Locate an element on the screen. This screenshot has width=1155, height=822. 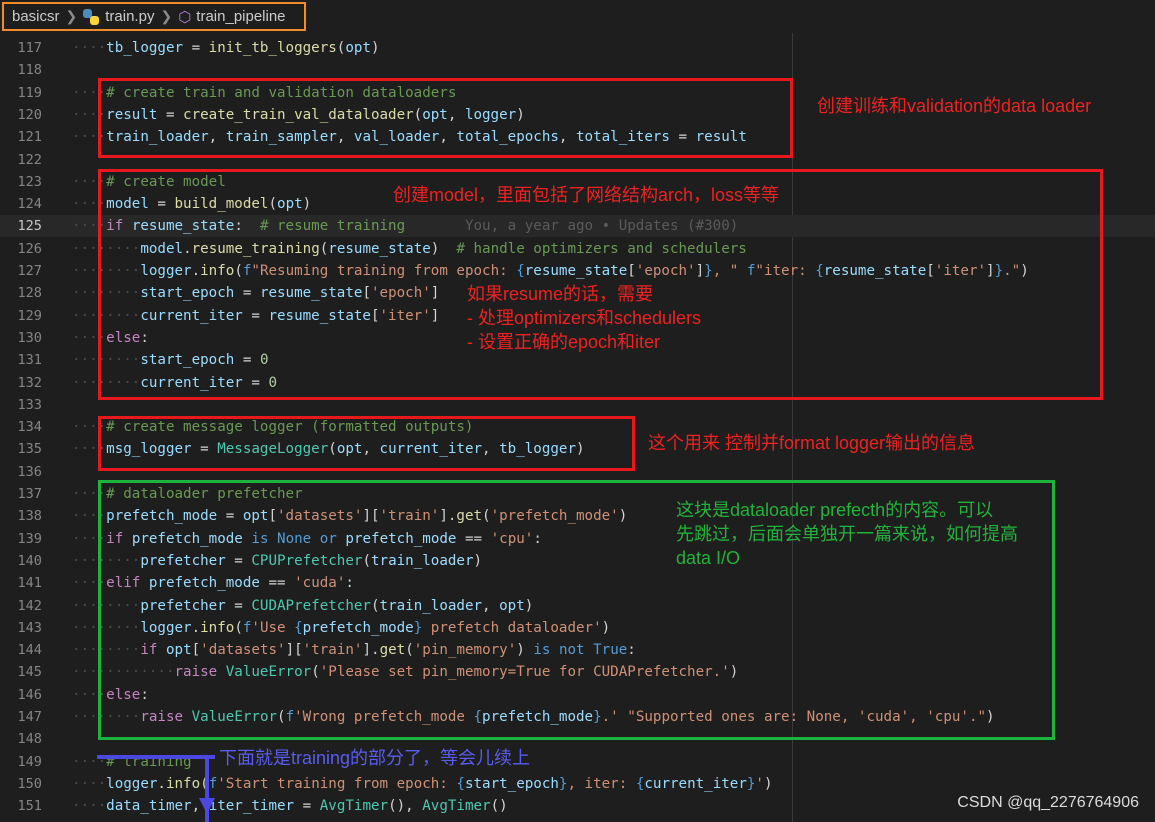
line-number: 145 is located at coordinates (29, 672).